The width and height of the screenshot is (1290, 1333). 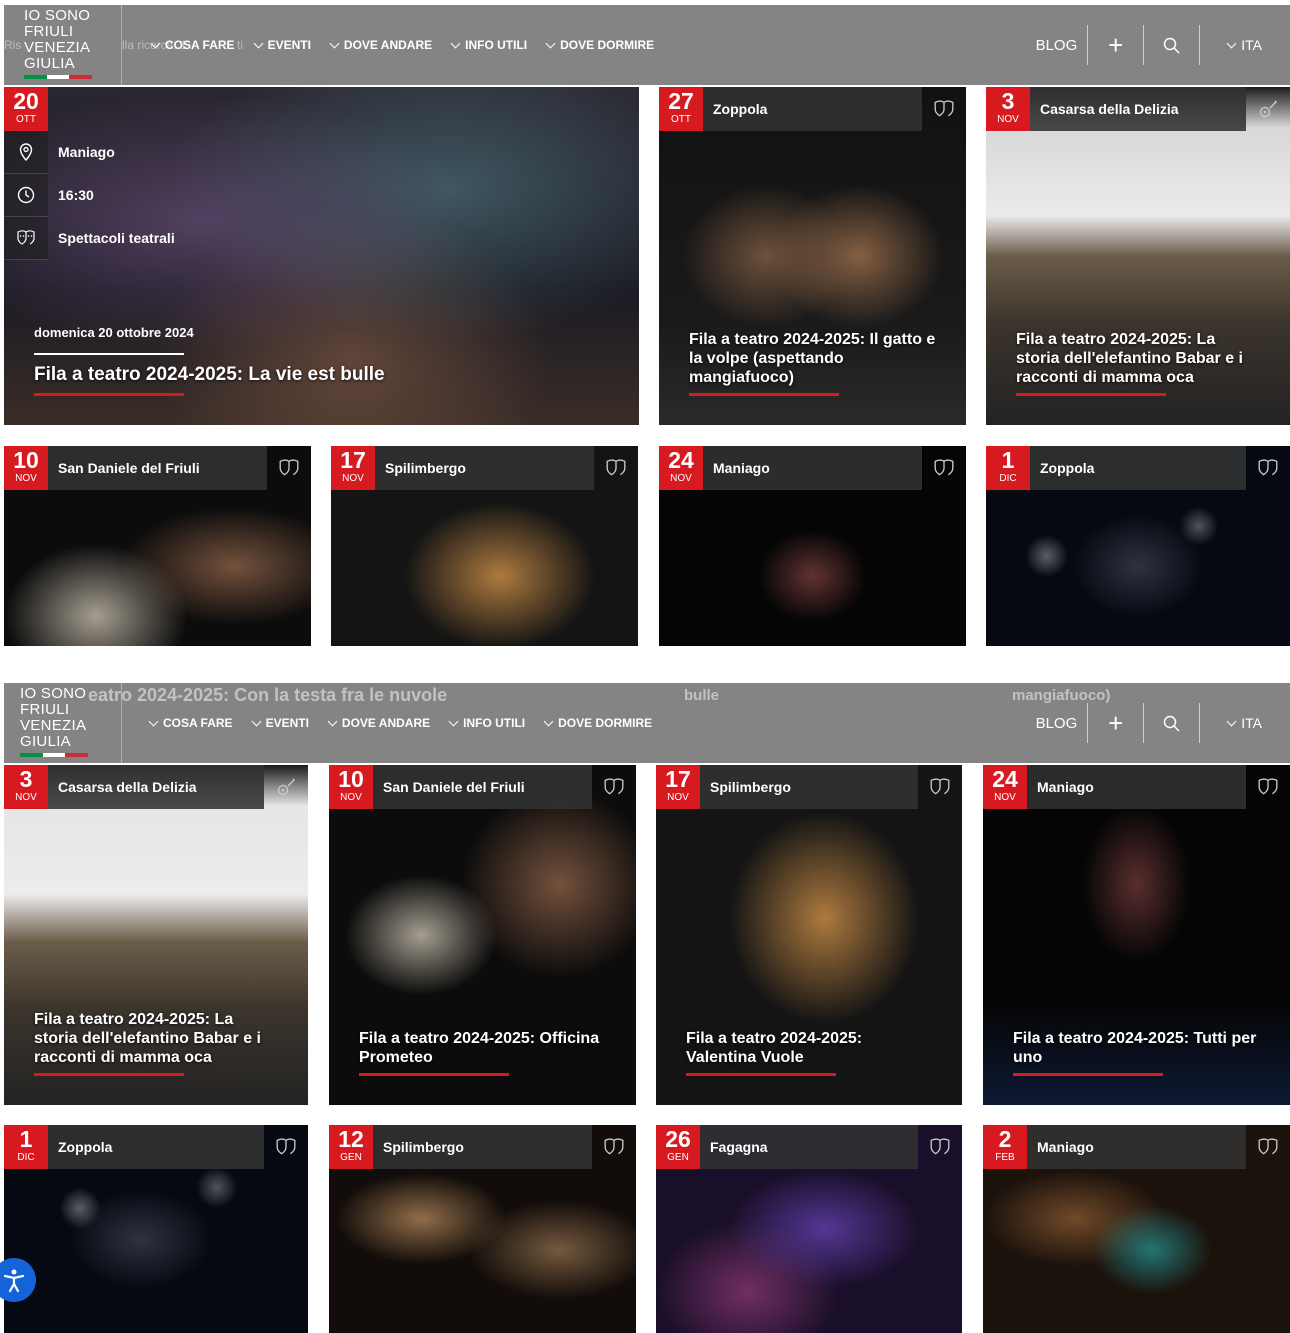 I want to click on event-location: Fagagna, so click(x=809, y=1147).